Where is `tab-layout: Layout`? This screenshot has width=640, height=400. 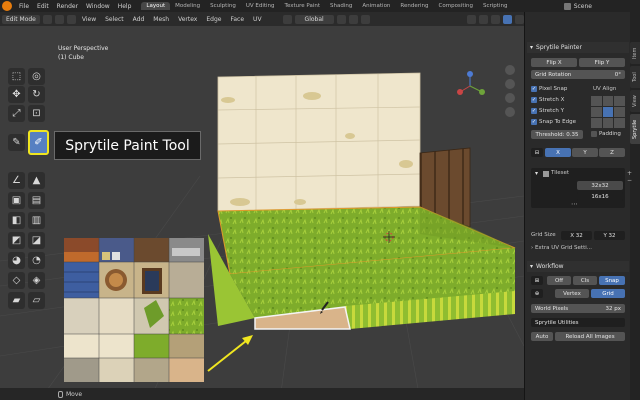 tab-layout: Layout is located at coordinates (156, 6).